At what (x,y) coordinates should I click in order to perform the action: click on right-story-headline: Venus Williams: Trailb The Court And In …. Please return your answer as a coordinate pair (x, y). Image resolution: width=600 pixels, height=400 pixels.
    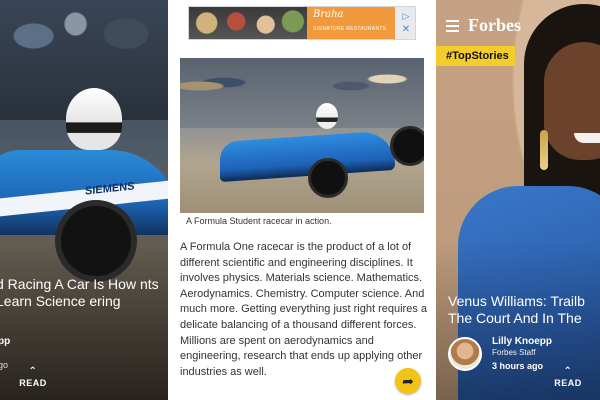
    Looking at the image, I should click on (524, 310).